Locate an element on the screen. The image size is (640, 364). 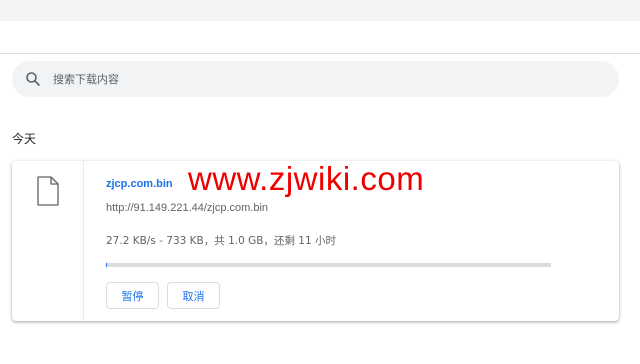
toolbar-divider is located at coordinates (320, 53).